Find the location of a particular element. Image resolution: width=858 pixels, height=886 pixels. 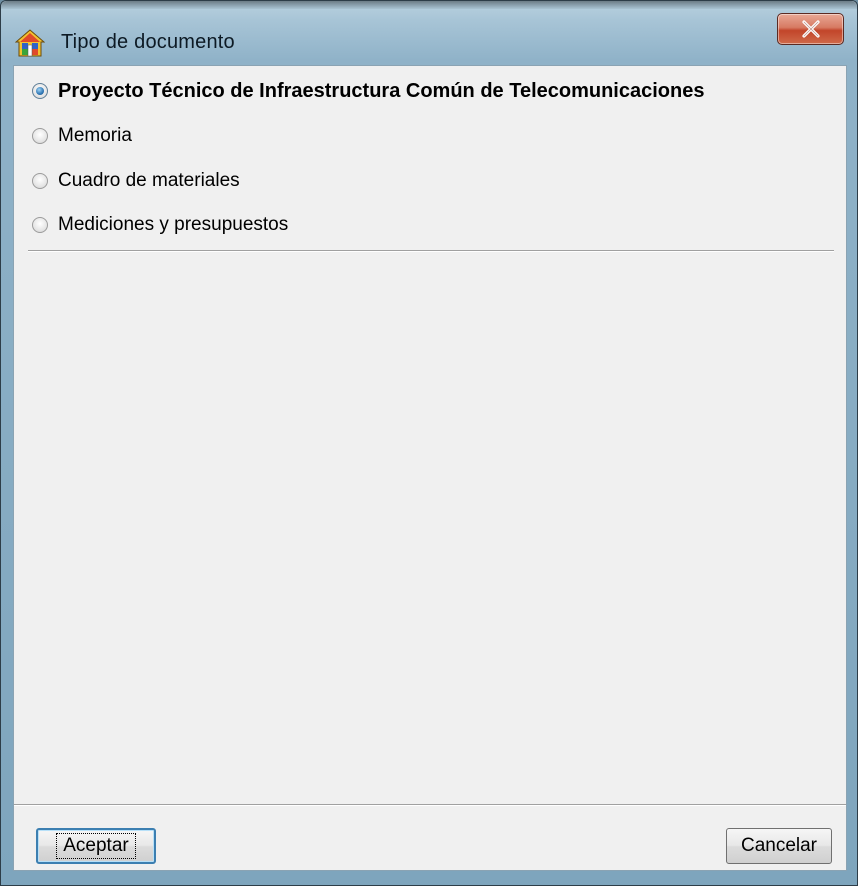

cancel-button: Cancelar is located at coordinates (779, 846).